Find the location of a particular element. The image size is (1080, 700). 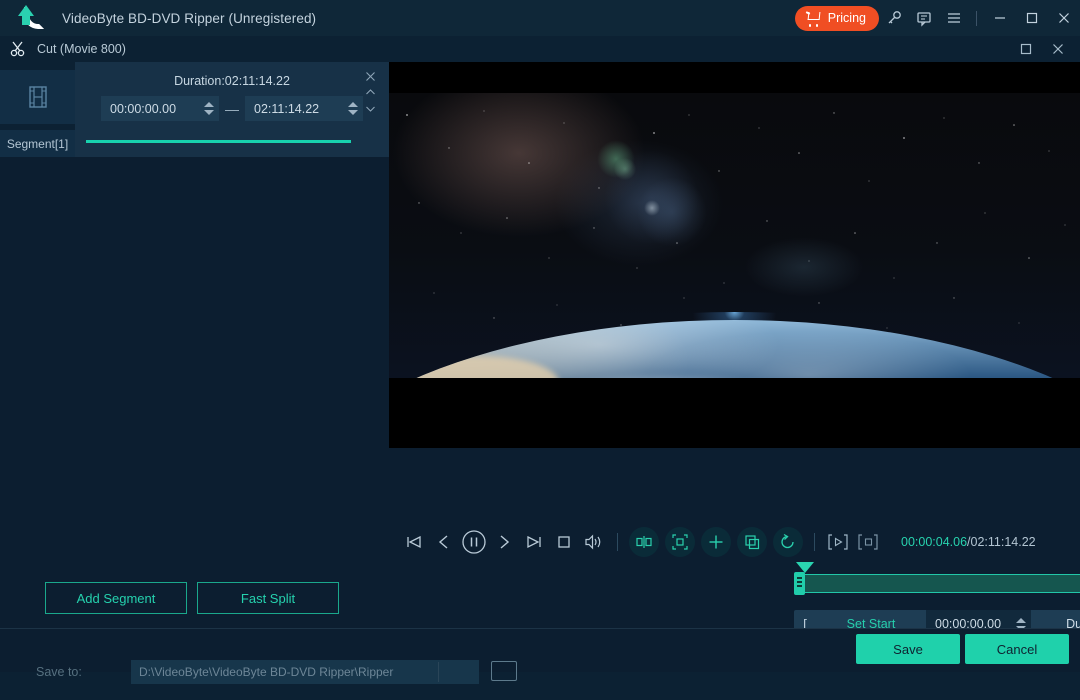

playback-timecode: 00:00:04.06/02:11:14.22 is located at coordinates (968, 542).